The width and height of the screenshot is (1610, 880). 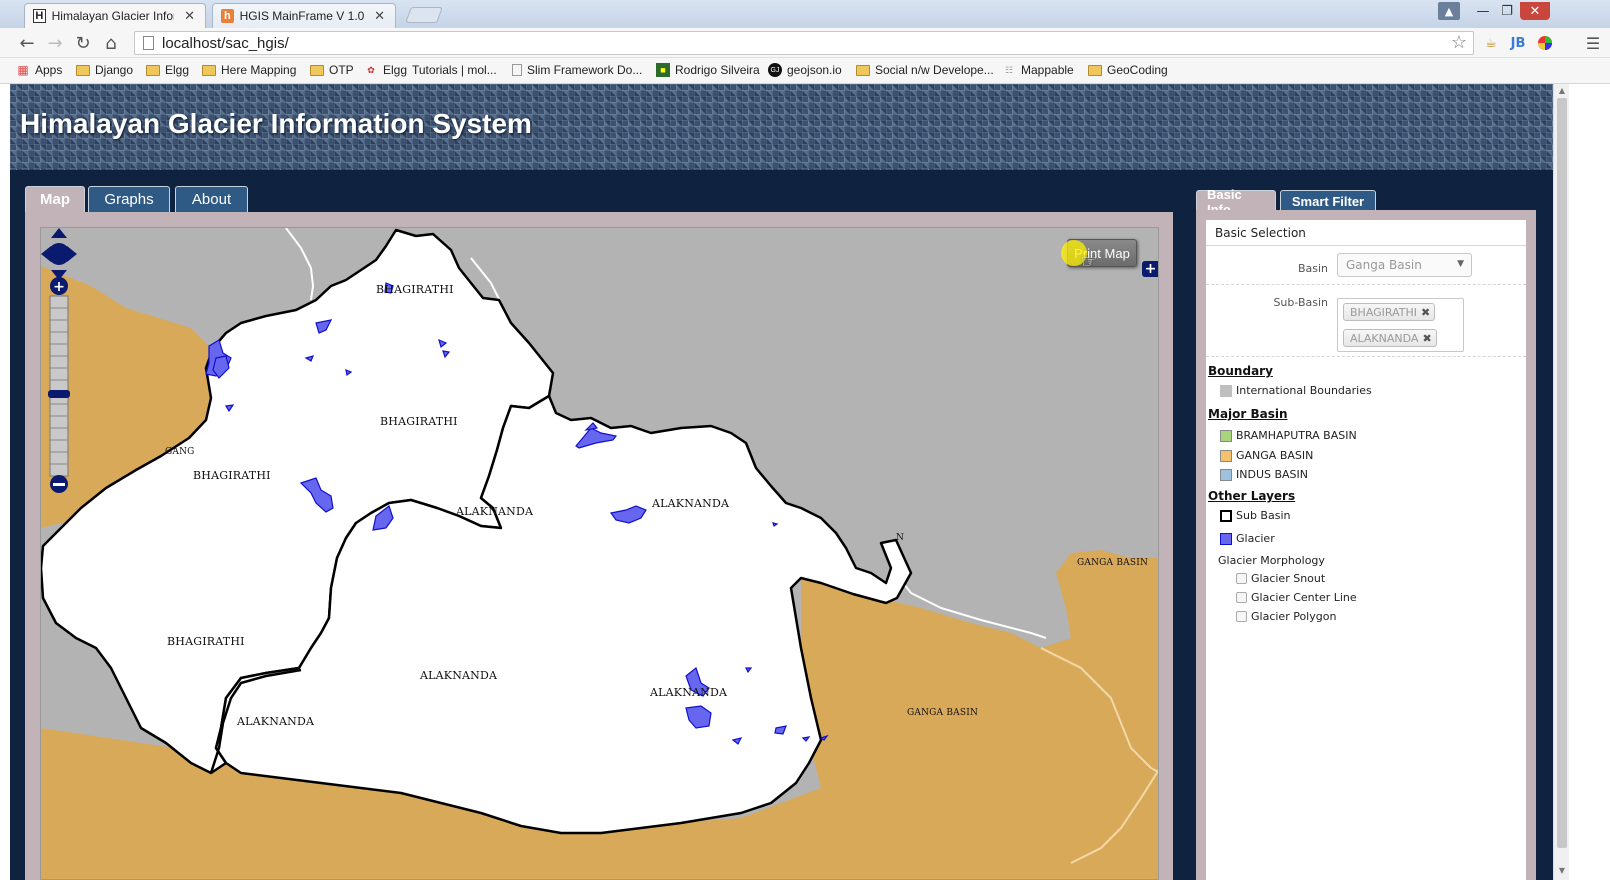 What do you see at coordinates (225, 43) in the screenshot?
I see `url-text: localhost/sac_hgis/` at bounding box center [225, 43].